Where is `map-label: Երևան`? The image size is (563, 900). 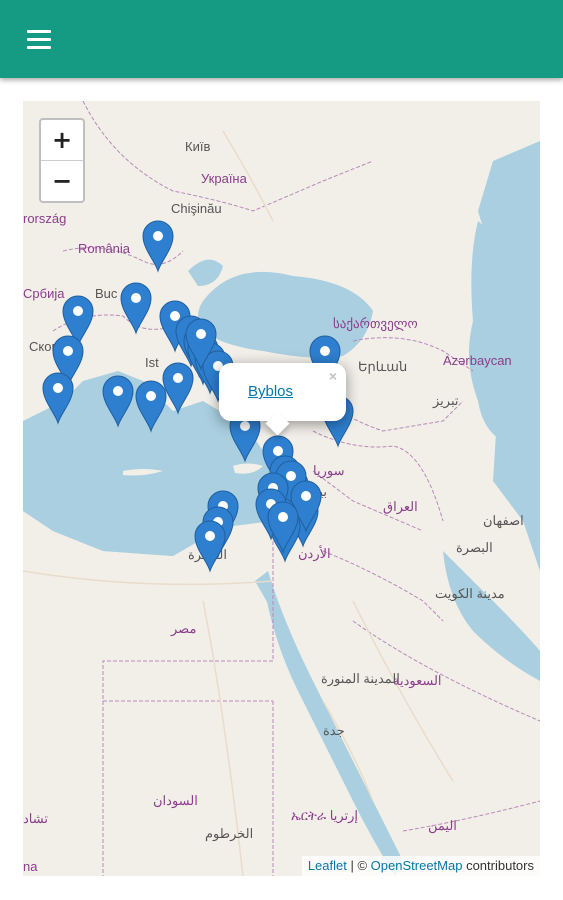
map-label: Երևան is located at coordinates (383, 366).